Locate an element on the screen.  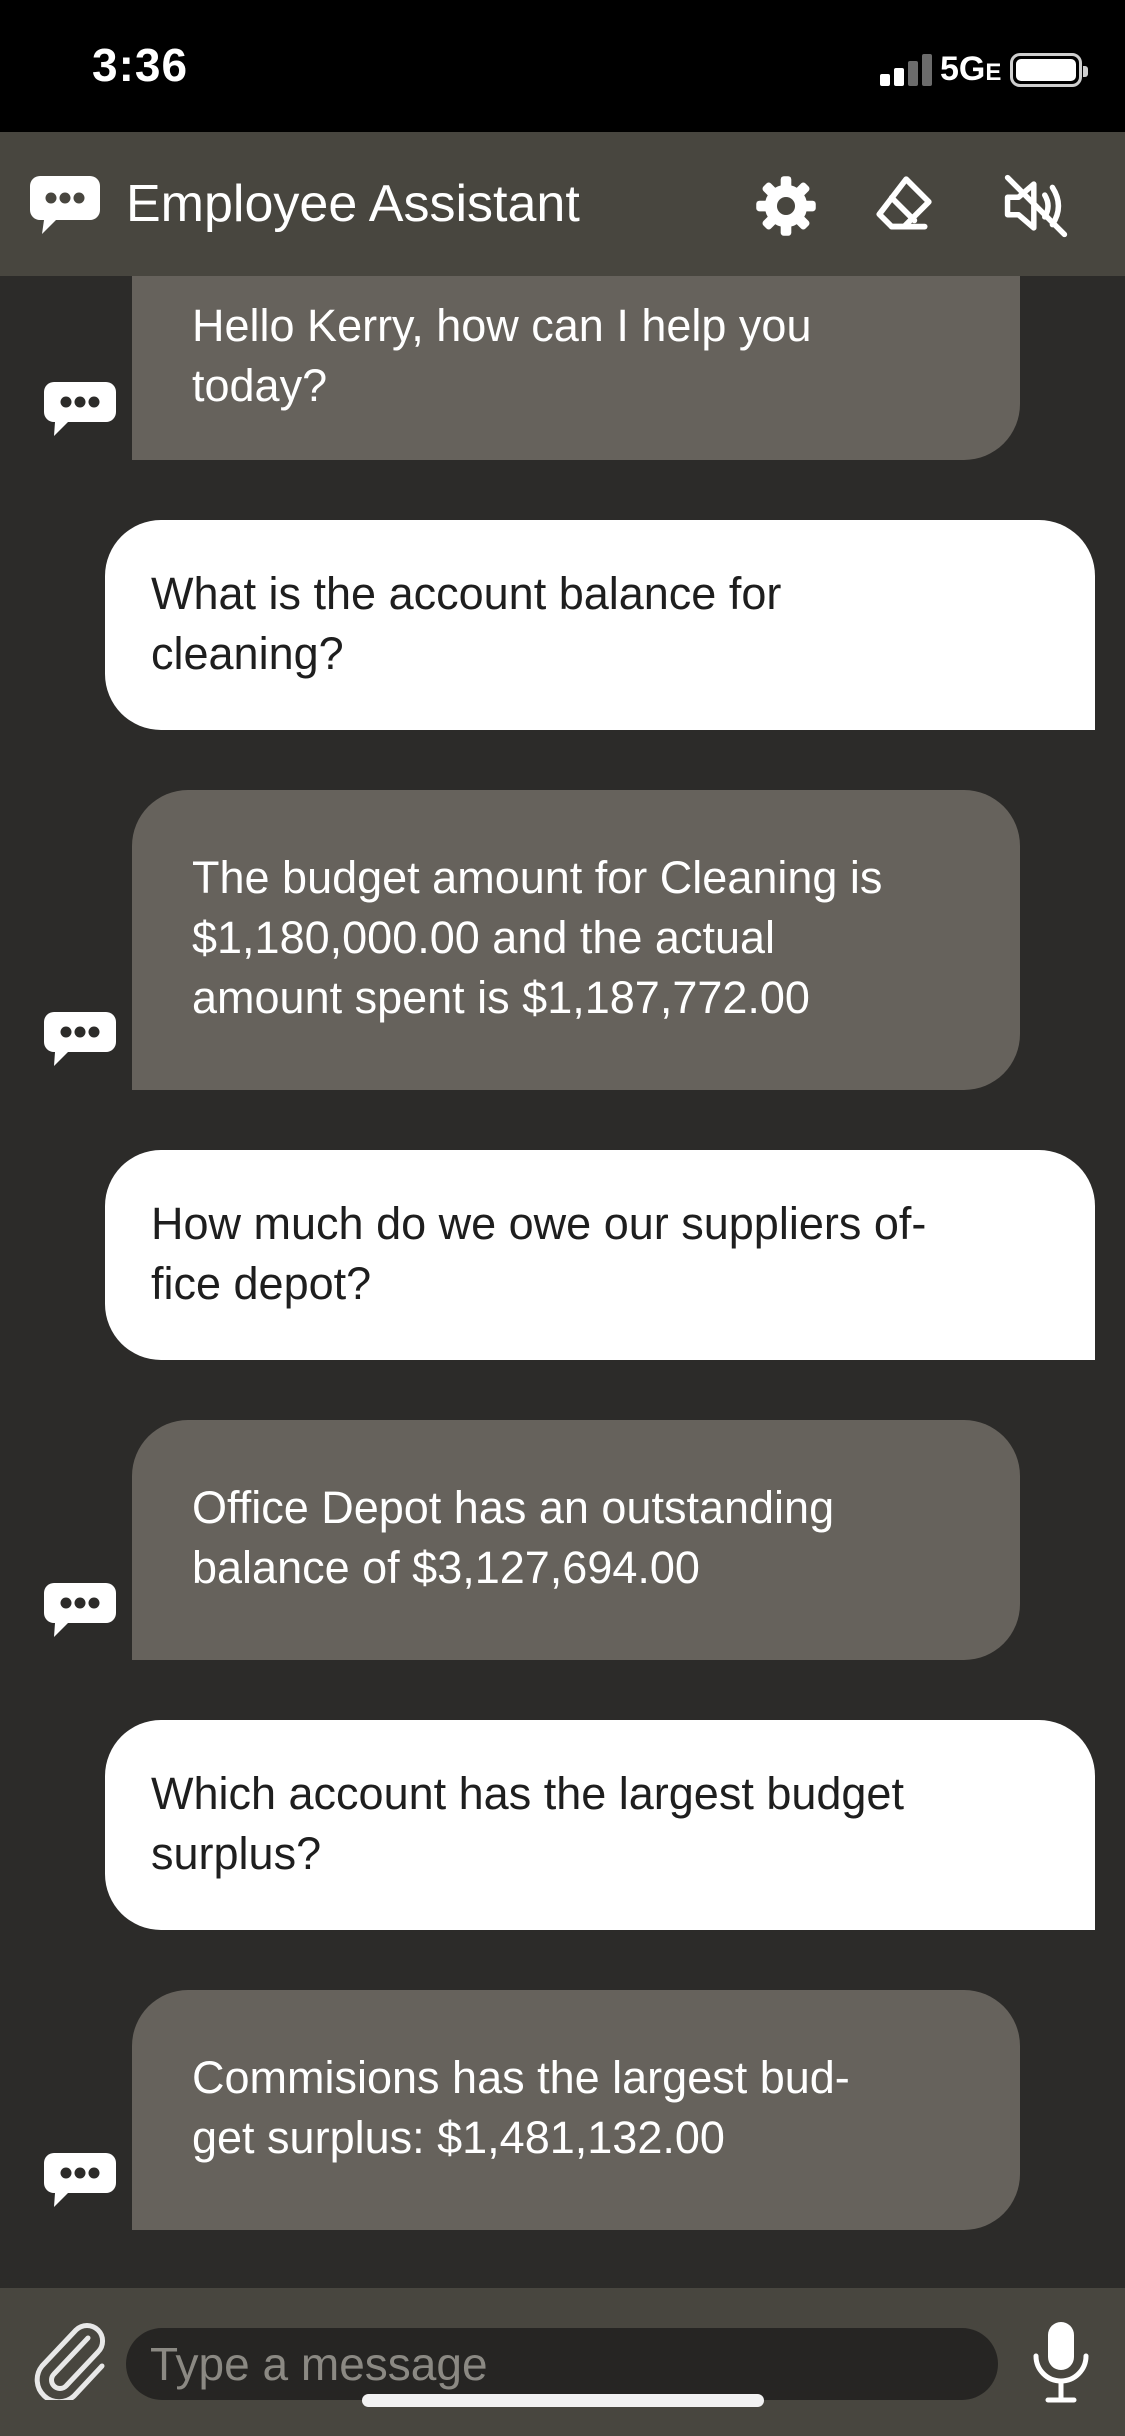
mute-button is located at coordinates (1036, 206).